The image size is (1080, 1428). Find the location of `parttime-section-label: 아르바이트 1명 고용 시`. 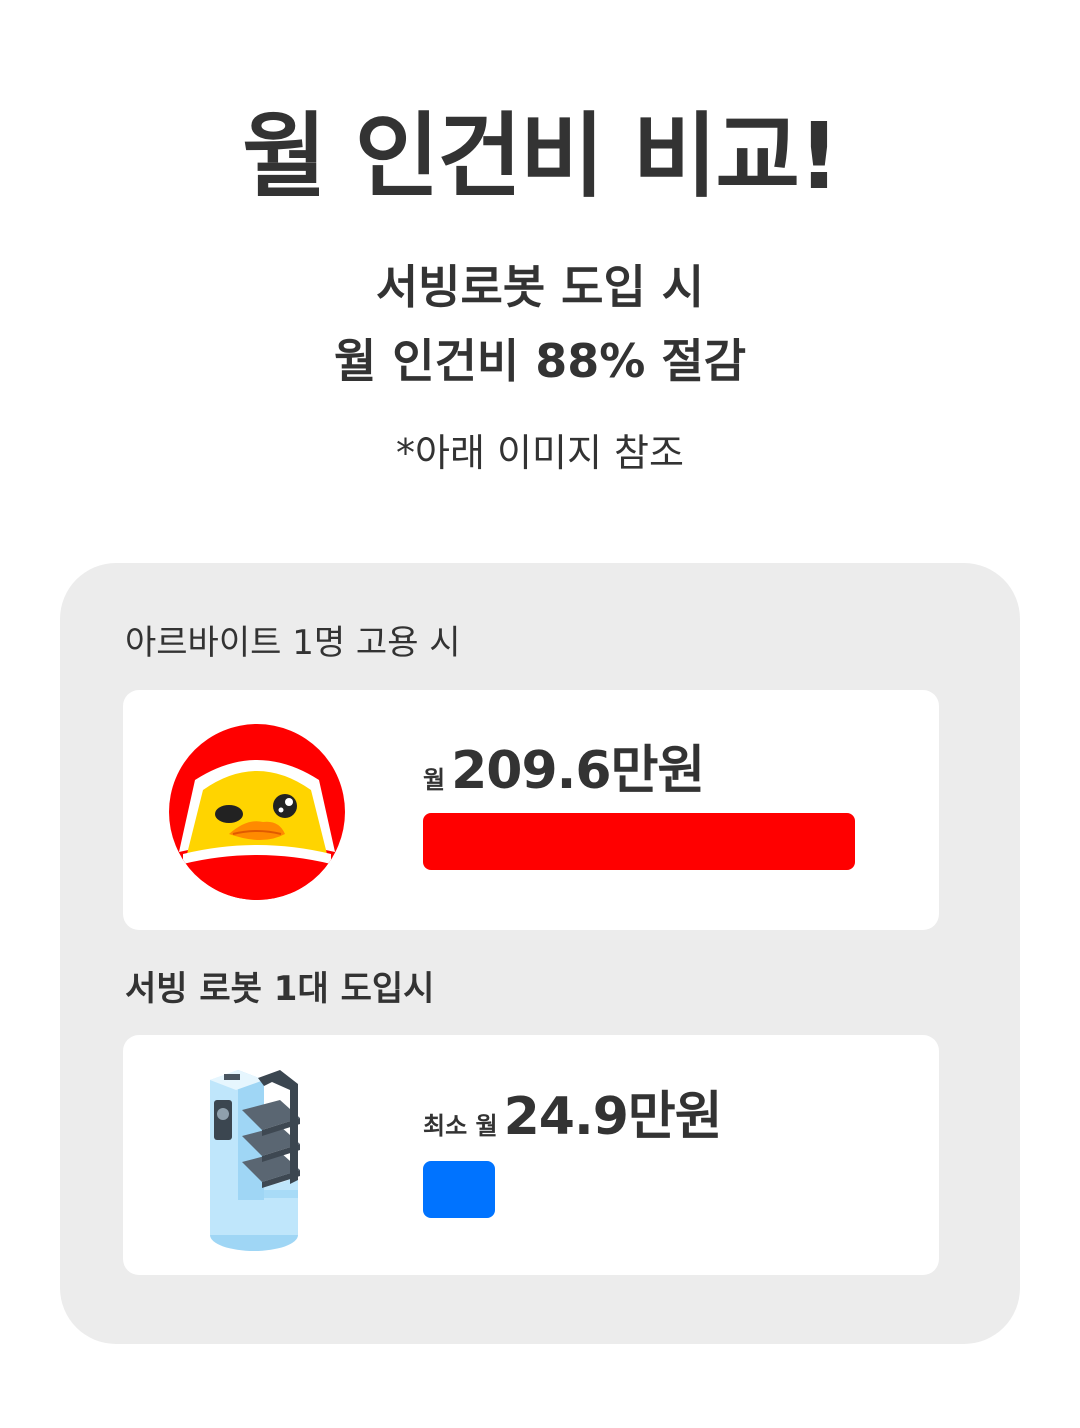

parttime-section-label: 아르바이트 1명 고용 시 is located at coordinates (293, 643).